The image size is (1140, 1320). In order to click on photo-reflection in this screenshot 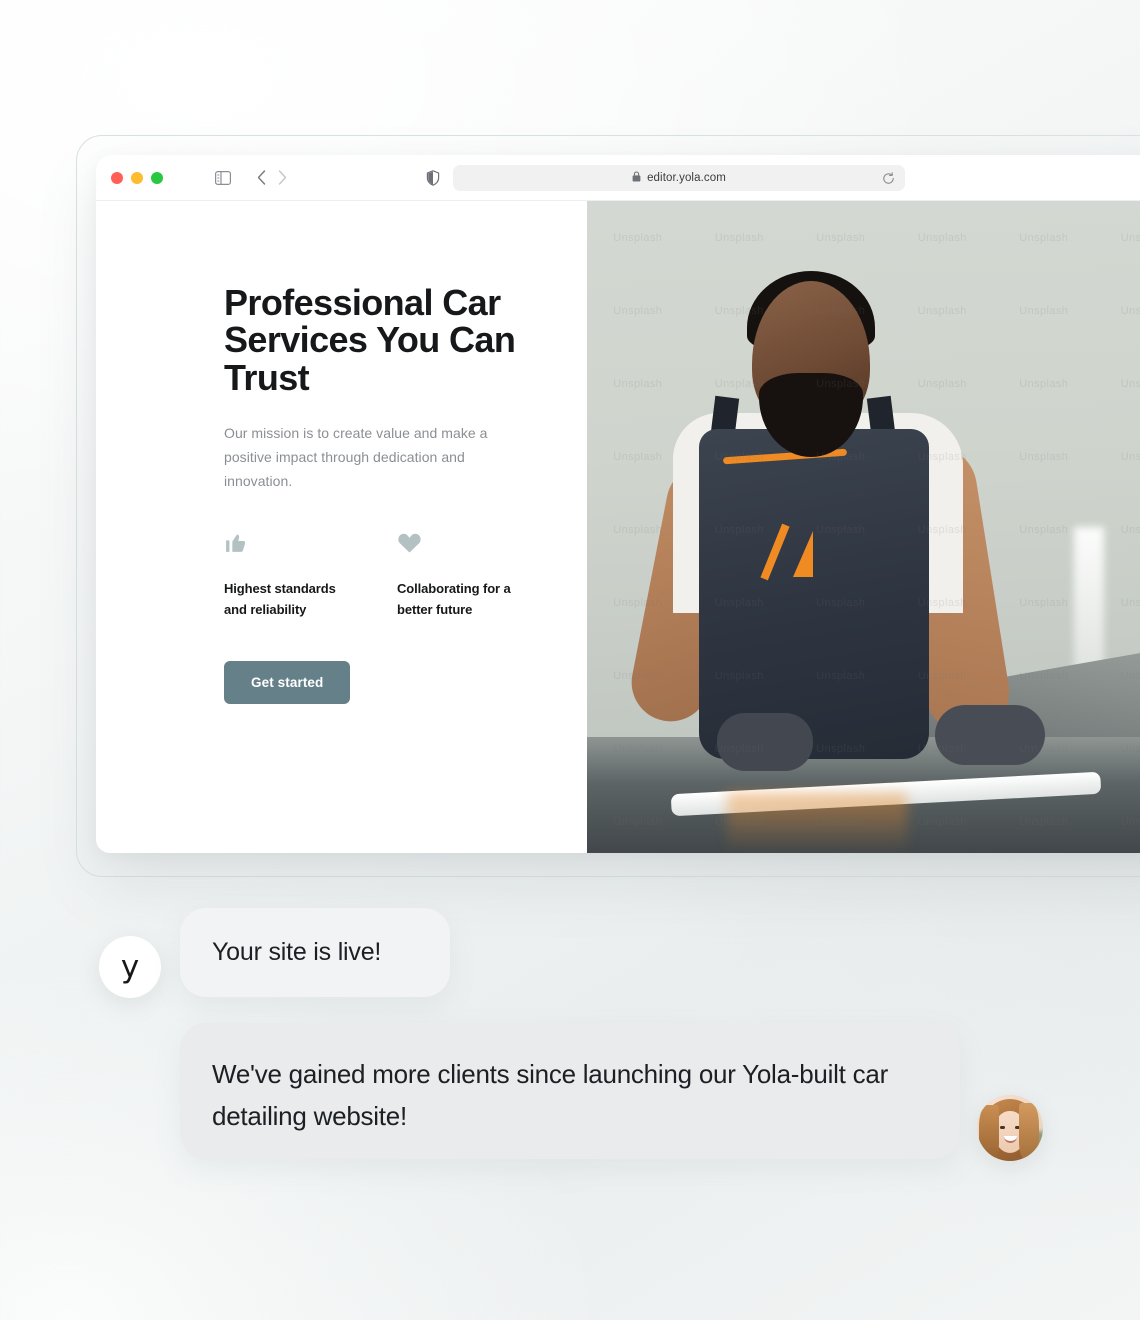, I will do `click(817, 823)`.